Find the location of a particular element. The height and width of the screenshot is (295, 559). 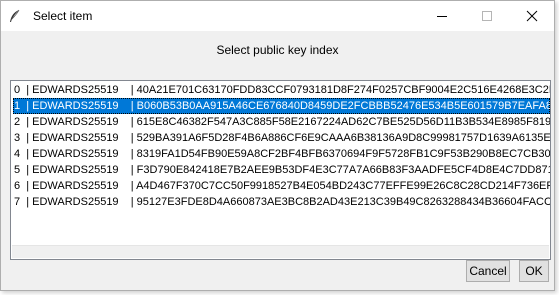

window-controls is located at coordinates (486, 16).